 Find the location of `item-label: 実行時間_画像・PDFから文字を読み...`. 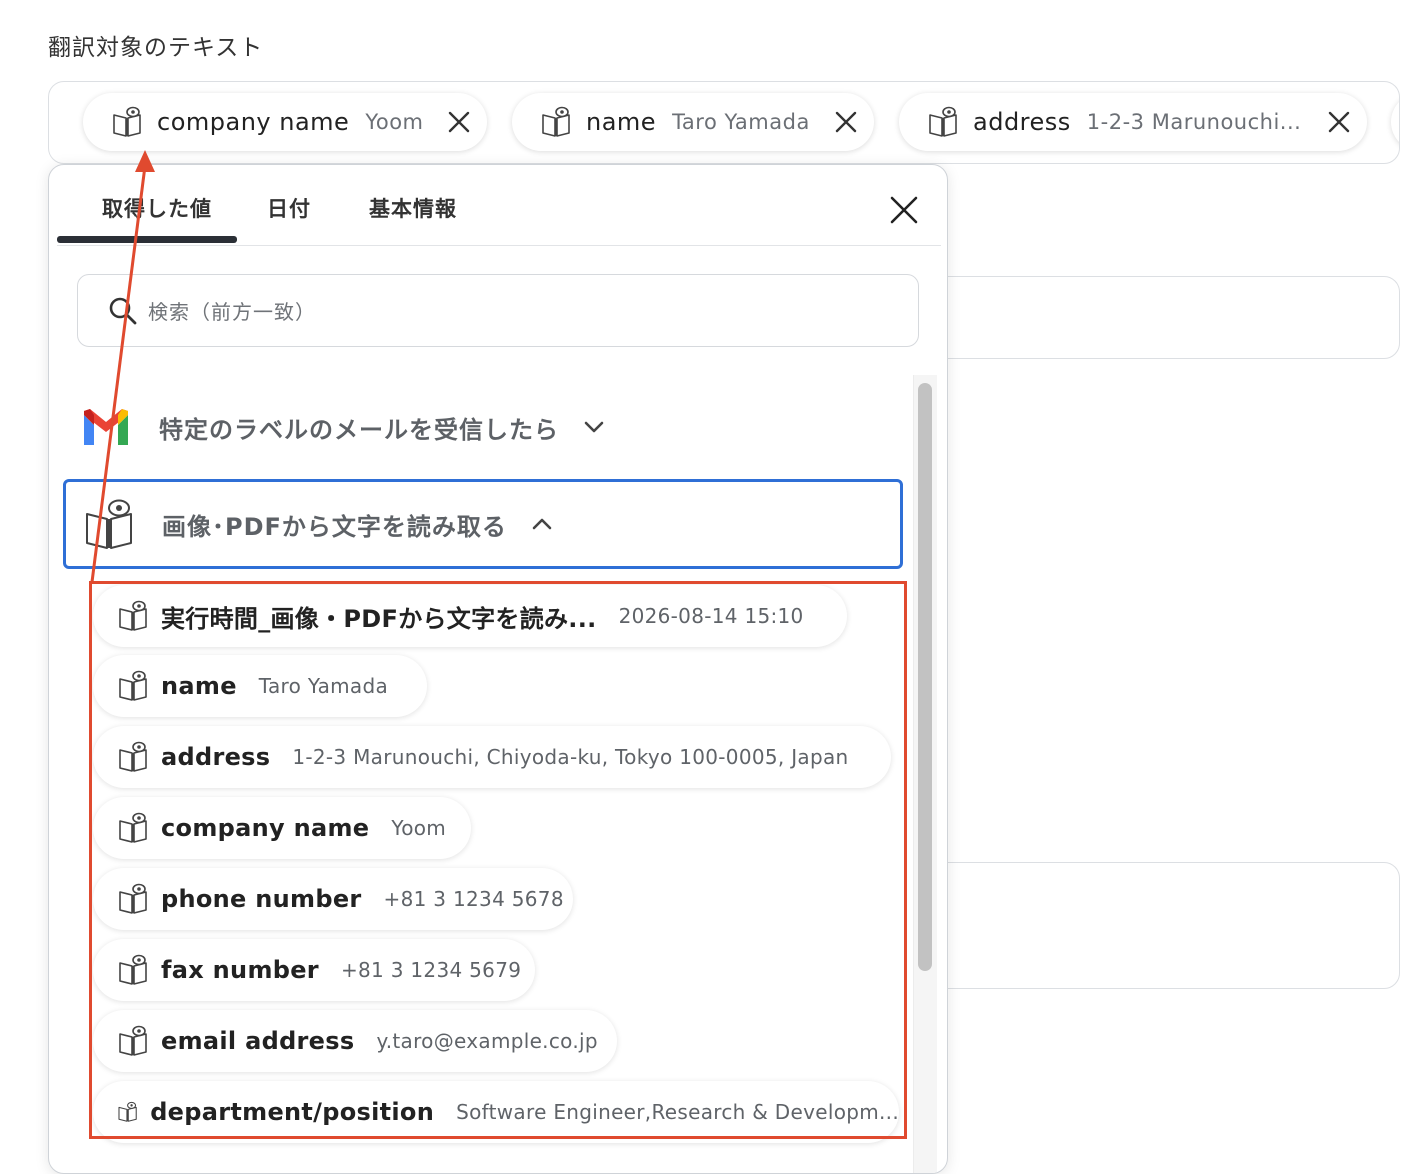

item-label: 実行時間_画像・PDFから文字を読み... is located at coordinates (379, 618).